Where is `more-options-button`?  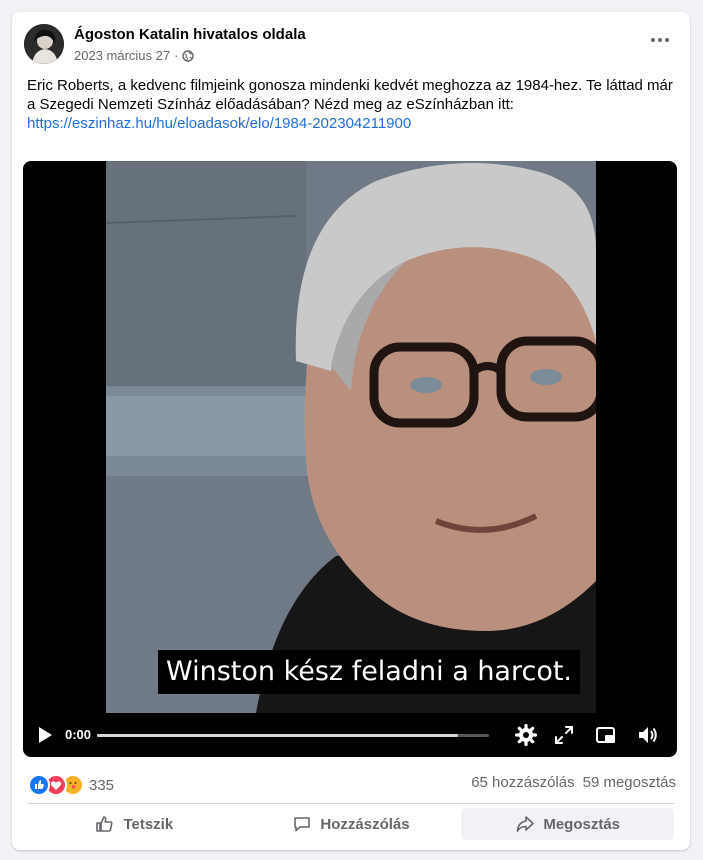 more-options-button is located at coordinates (660, 40).